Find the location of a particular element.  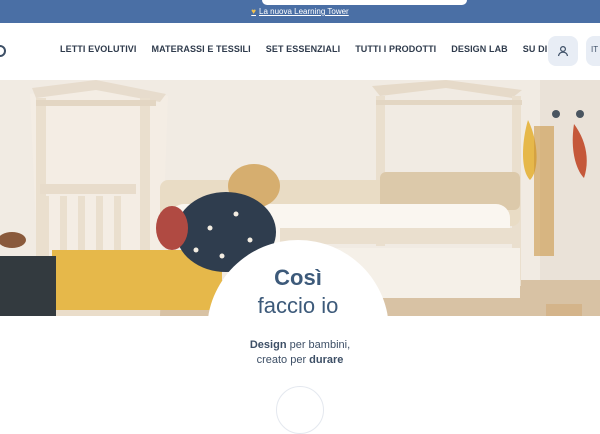

announcement-bar: ♥ La nuova Learning Tower is located at coordinates (300, 11).